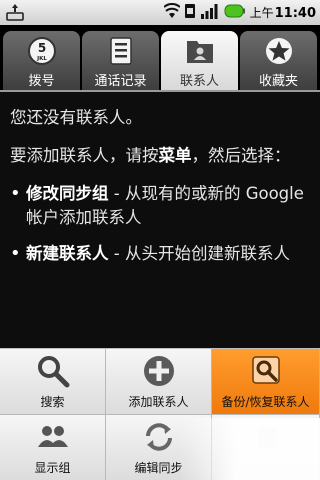  I want to click on tab-contacts: 联系人, so click(199, 61).